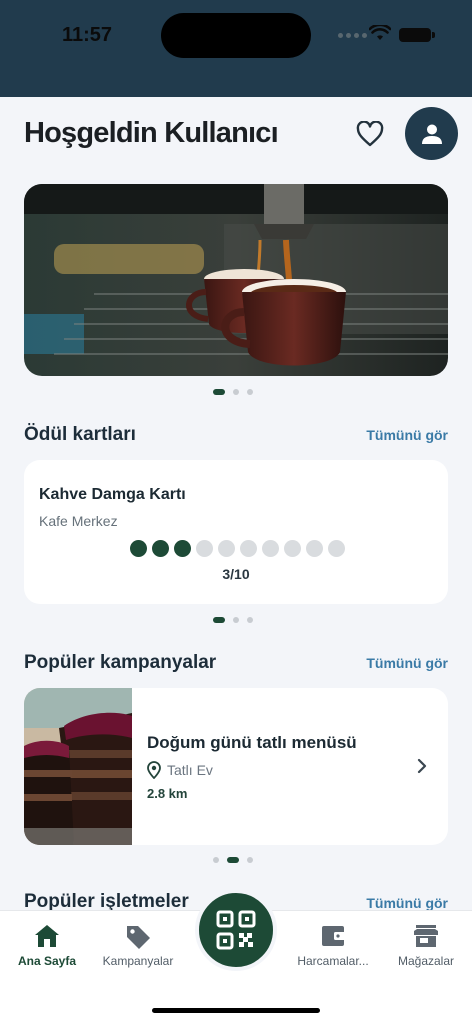  I want to click on nav-item-stores: Mağazalar, so click(425, 945).